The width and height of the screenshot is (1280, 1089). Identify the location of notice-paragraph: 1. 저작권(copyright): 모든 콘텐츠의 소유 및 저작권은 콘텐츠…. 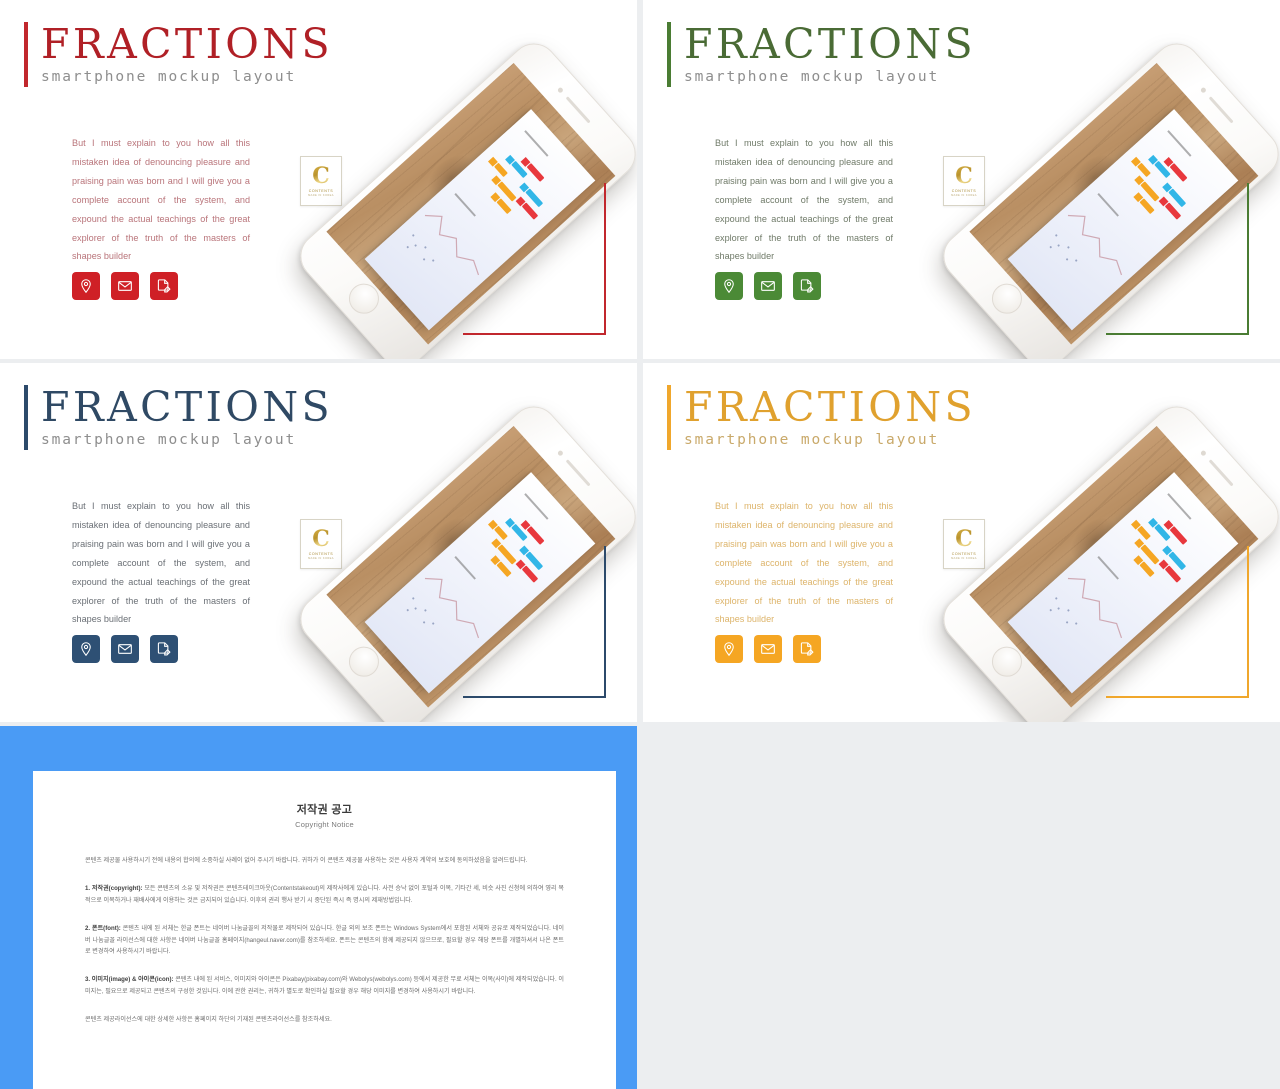
(324, 894).